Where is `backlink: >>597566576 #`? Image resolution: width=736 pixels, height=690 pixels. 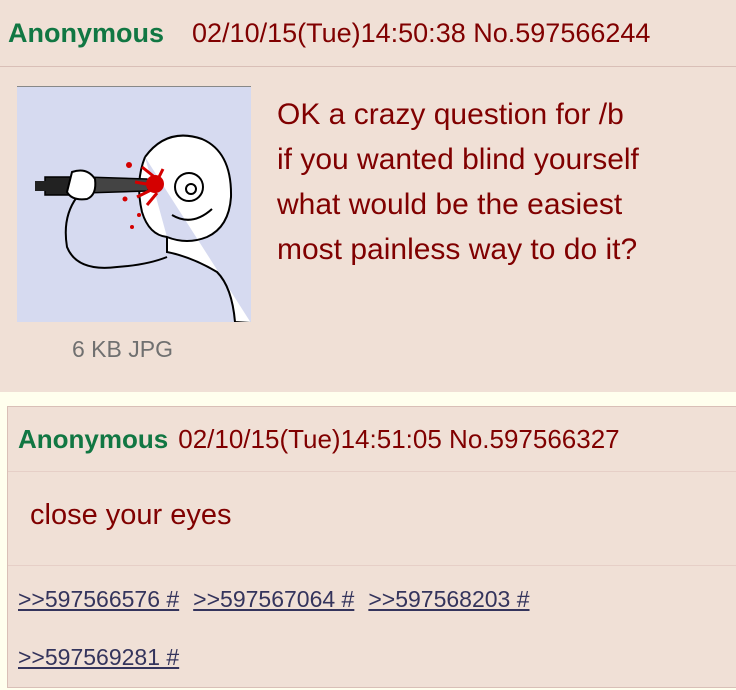
backlink: >>597566576 # is located at coordinates (98, 599).